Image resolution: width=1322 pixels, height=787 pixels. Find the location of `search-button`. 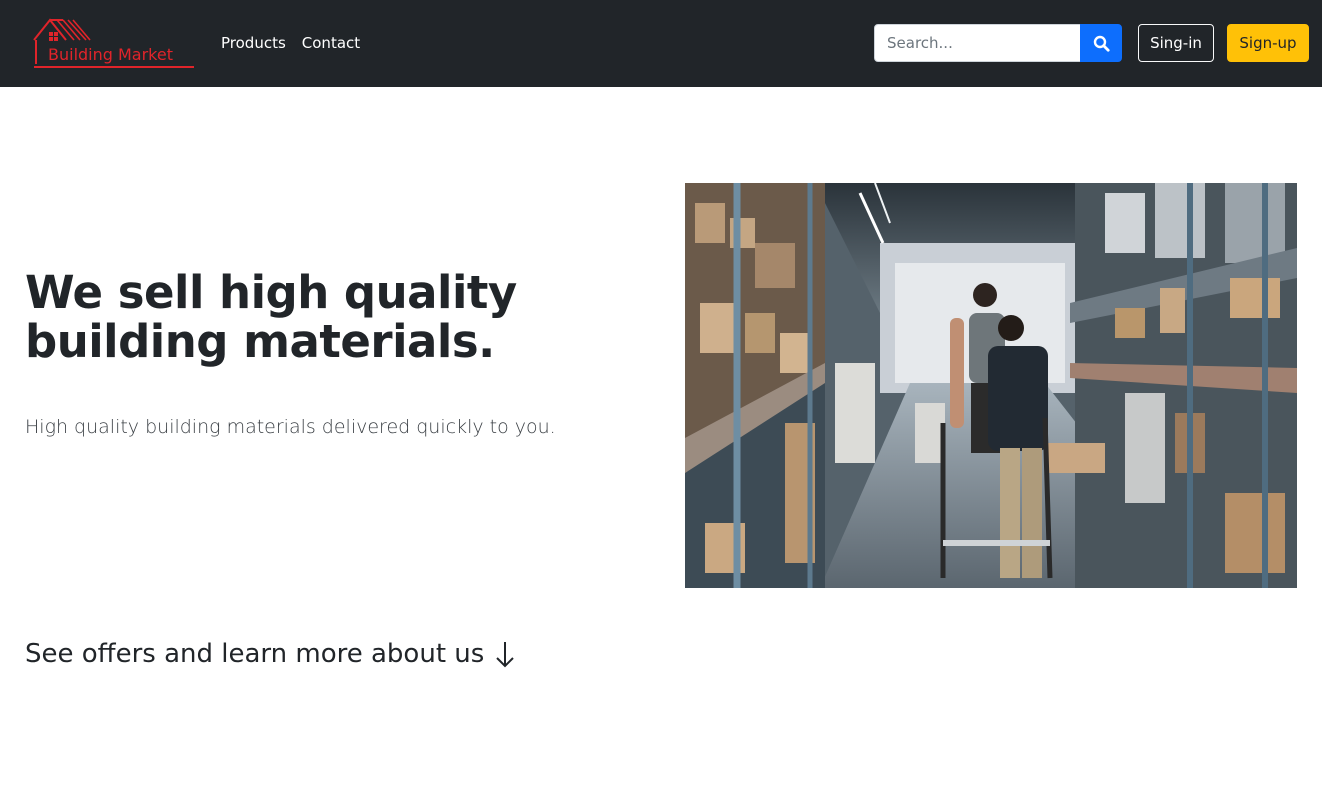

search-button is located at coordinates (1101, 43).